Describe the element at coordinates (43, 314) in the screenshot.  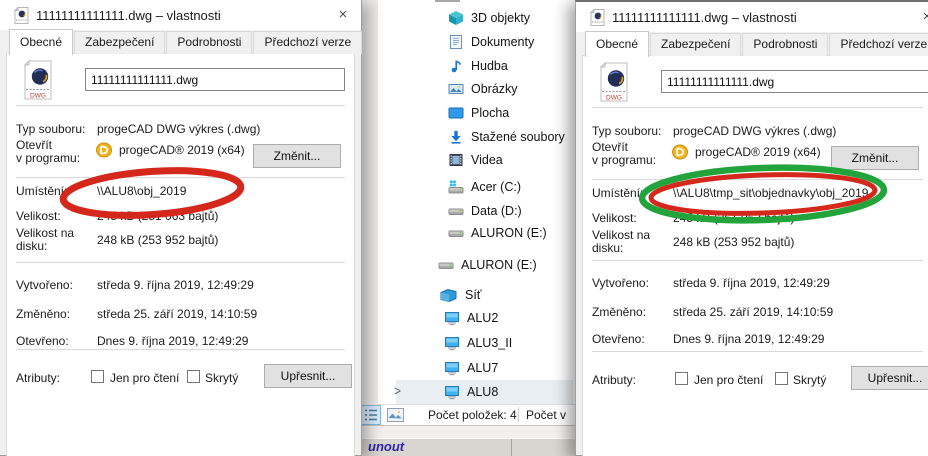
I see `modified-label: Změněno:` at that location.